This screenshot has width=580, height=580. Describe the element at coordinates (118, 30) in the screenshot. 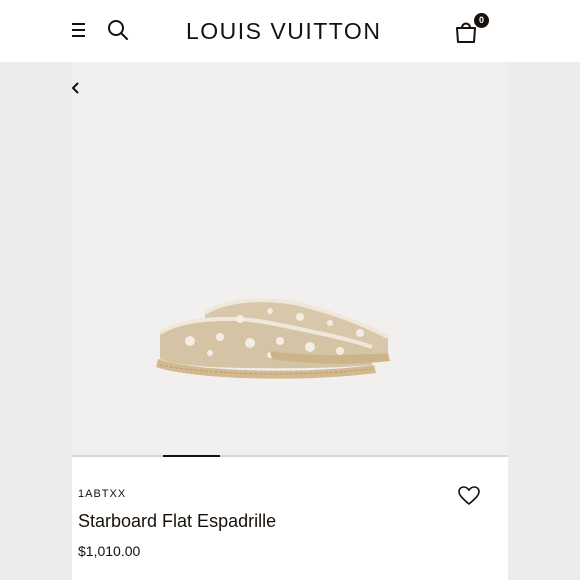

I see `search-icon` at that location.